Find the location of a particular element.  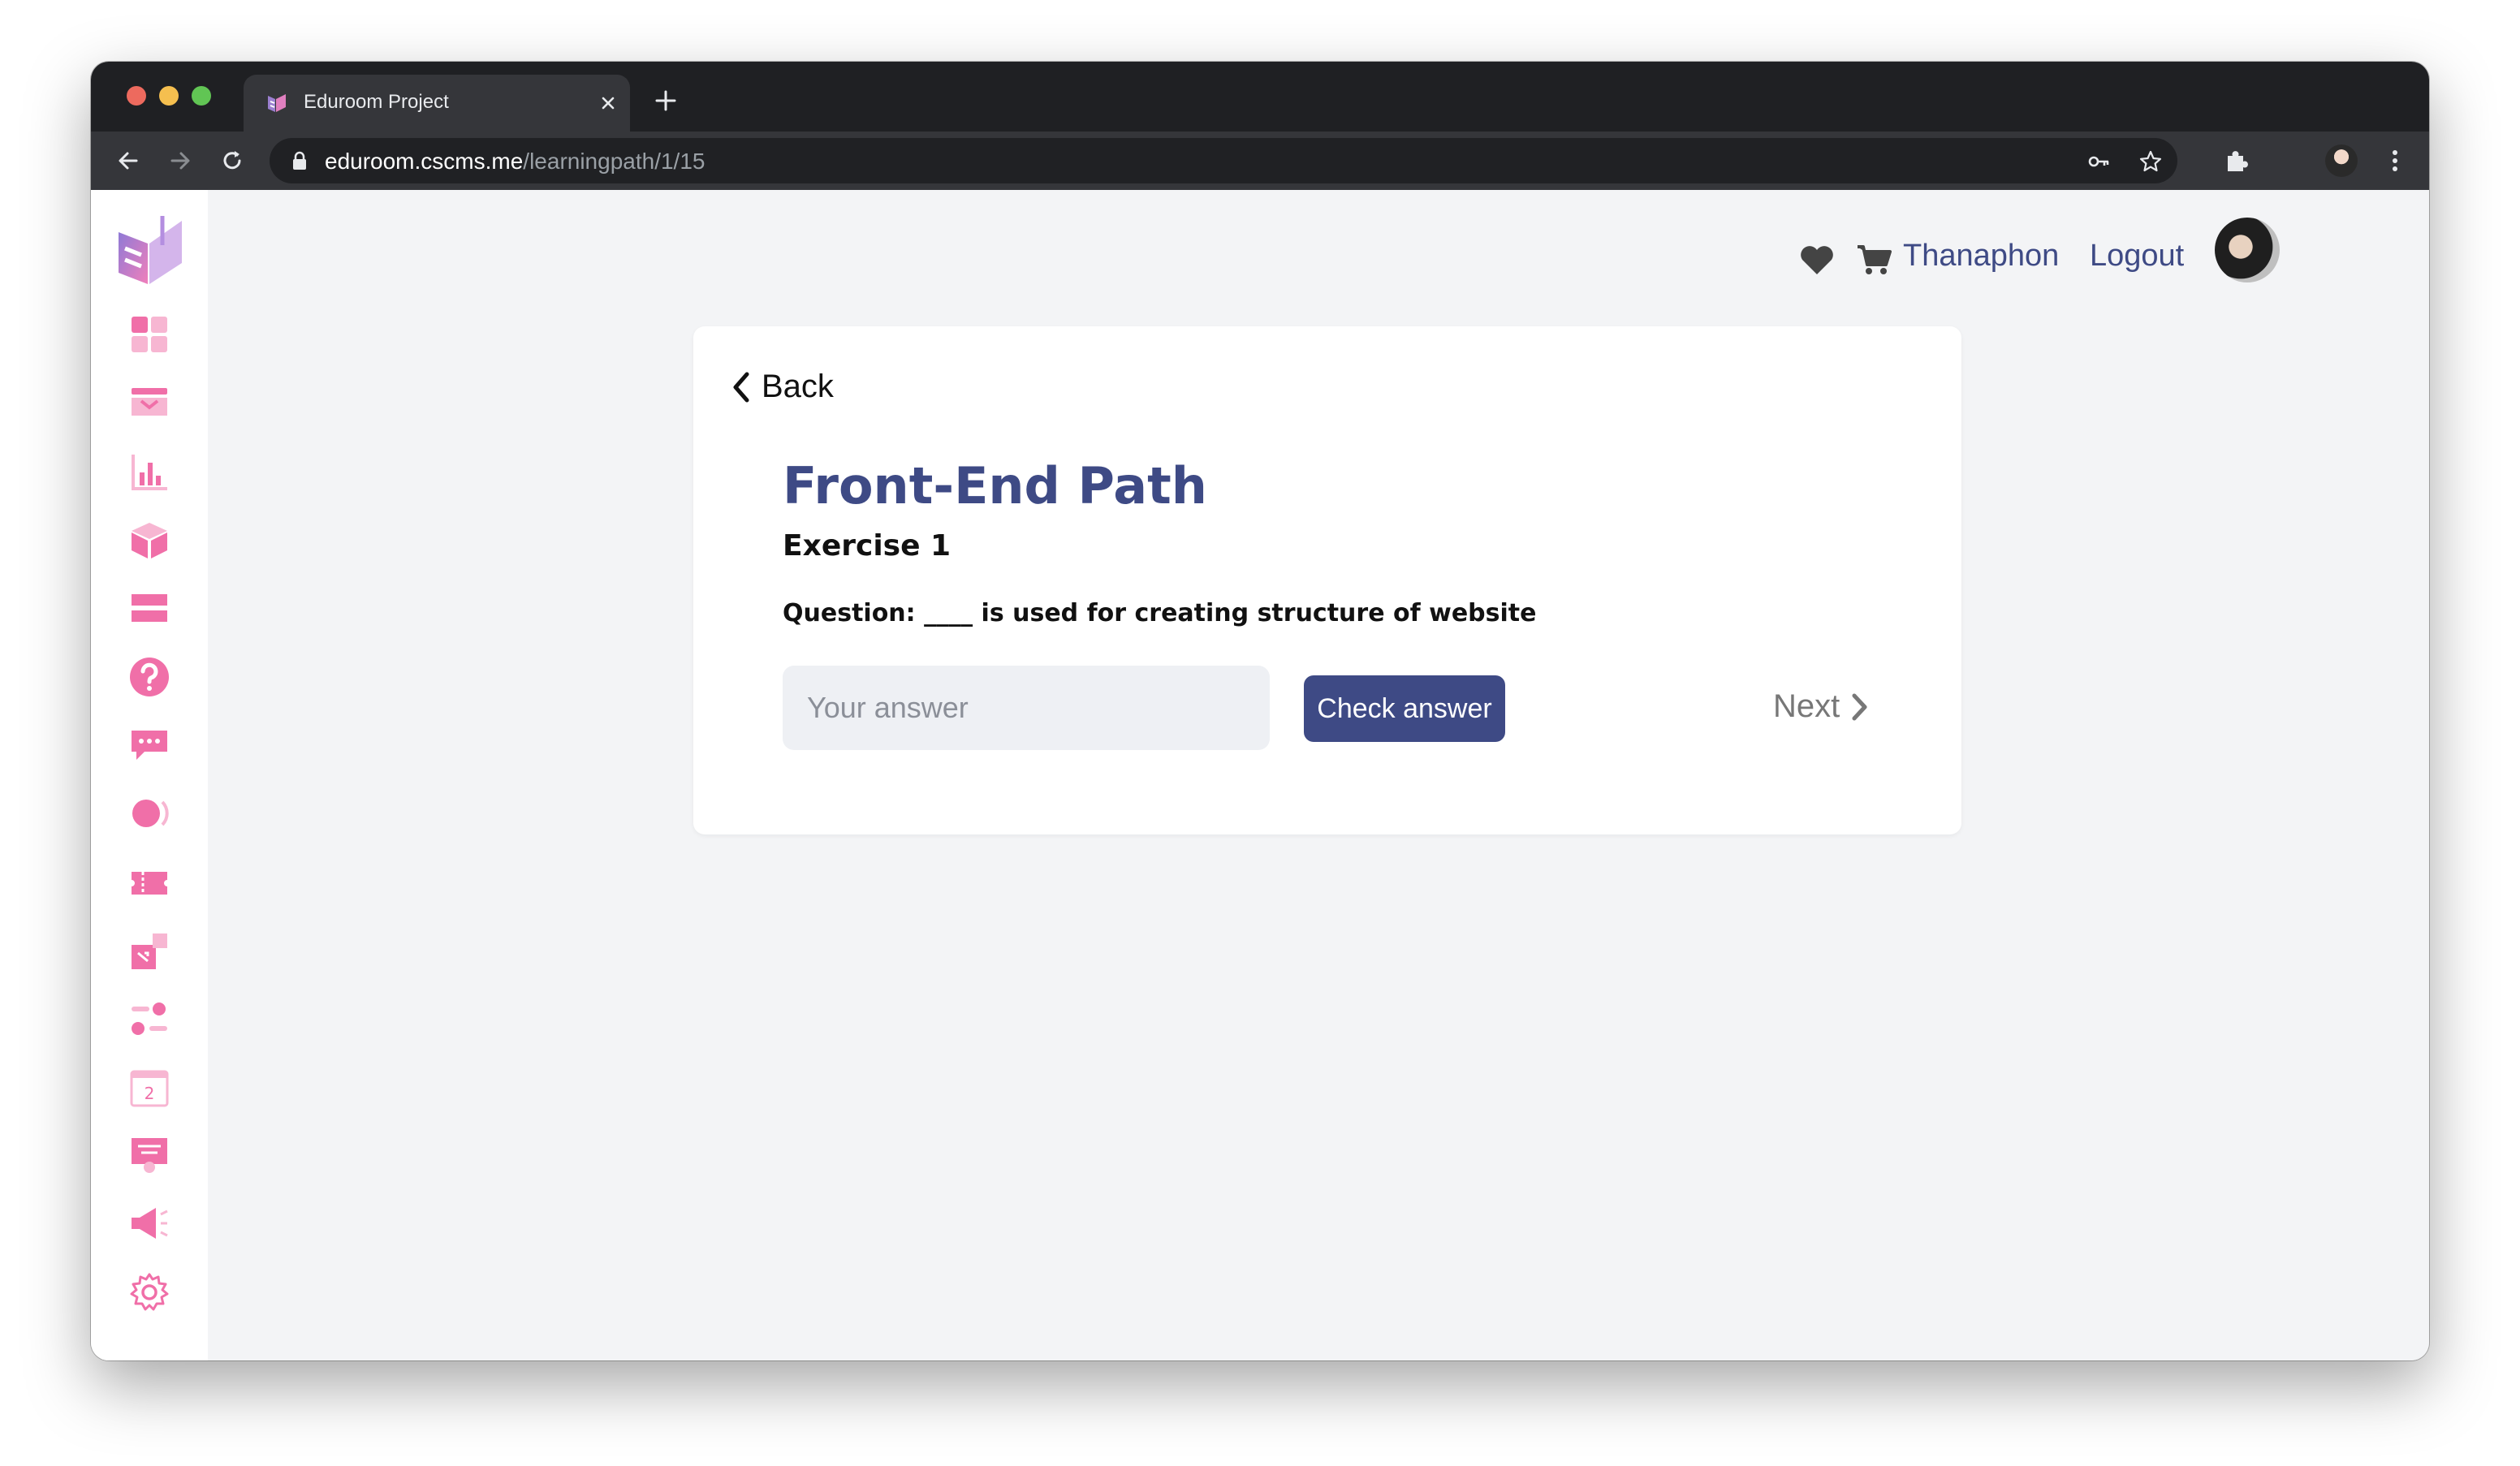

ticket-icon is located at coordinates (149, 883).